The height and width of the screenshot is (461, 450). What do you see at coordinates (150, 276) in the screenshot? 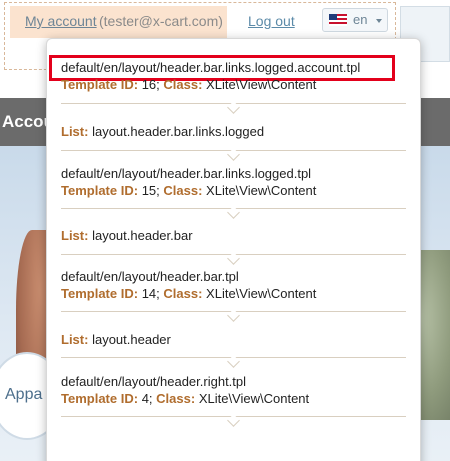
I see `template-path: default/en/layout/header.bar.tpl` at bounding box center [150, 276].